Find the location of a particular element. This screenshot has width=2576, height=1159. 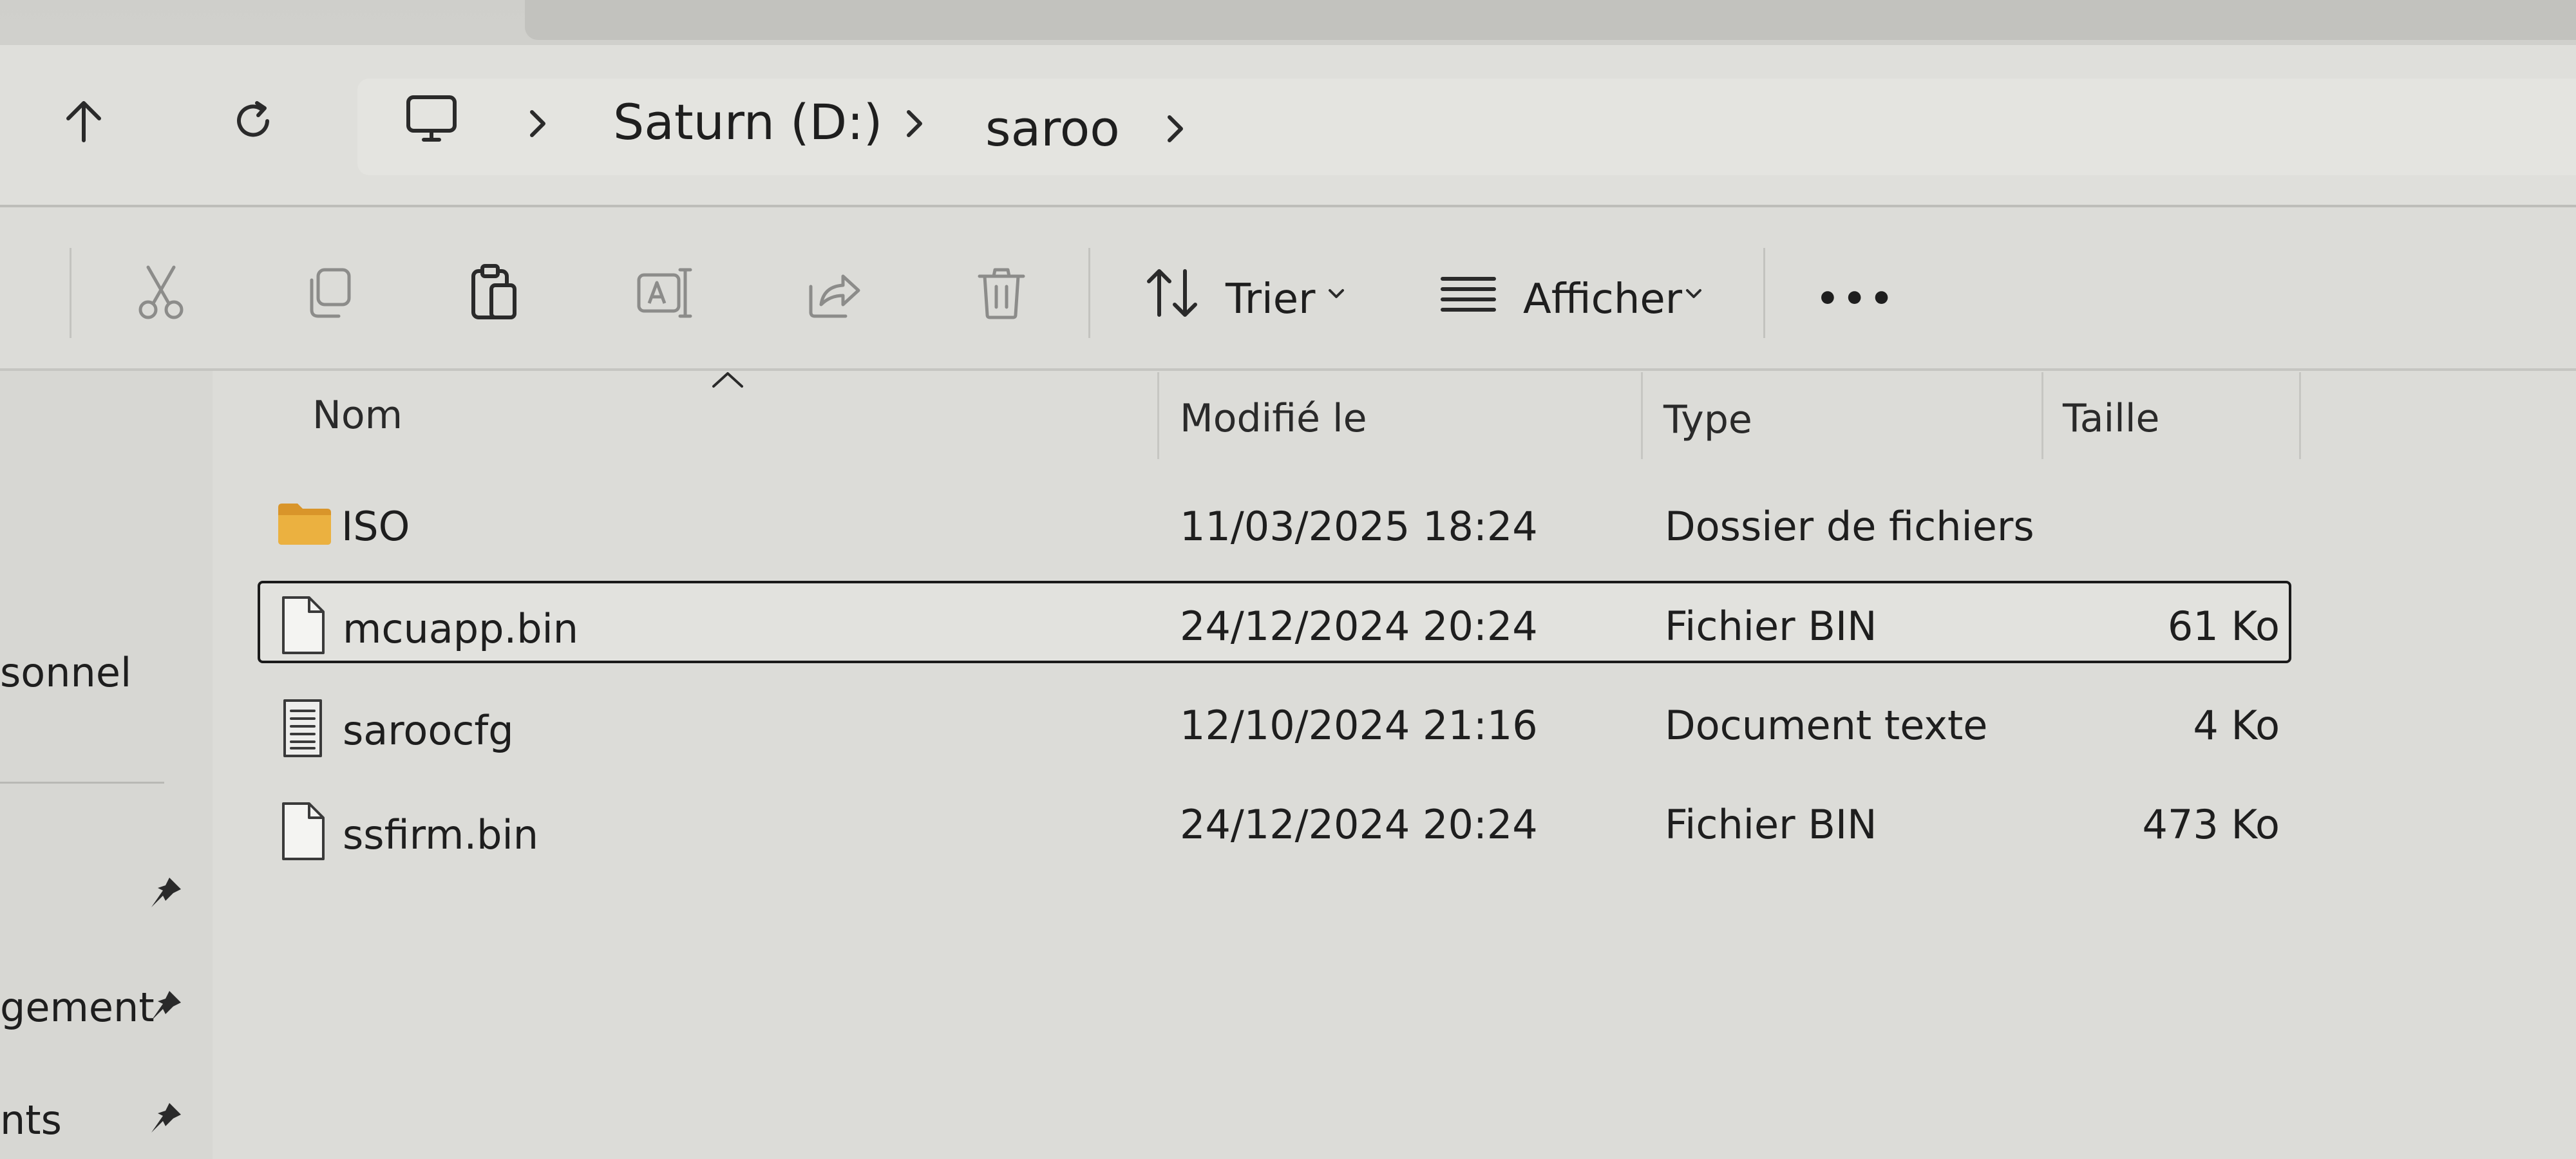

sort-button: Trier is located at coordinates (1270, 299).